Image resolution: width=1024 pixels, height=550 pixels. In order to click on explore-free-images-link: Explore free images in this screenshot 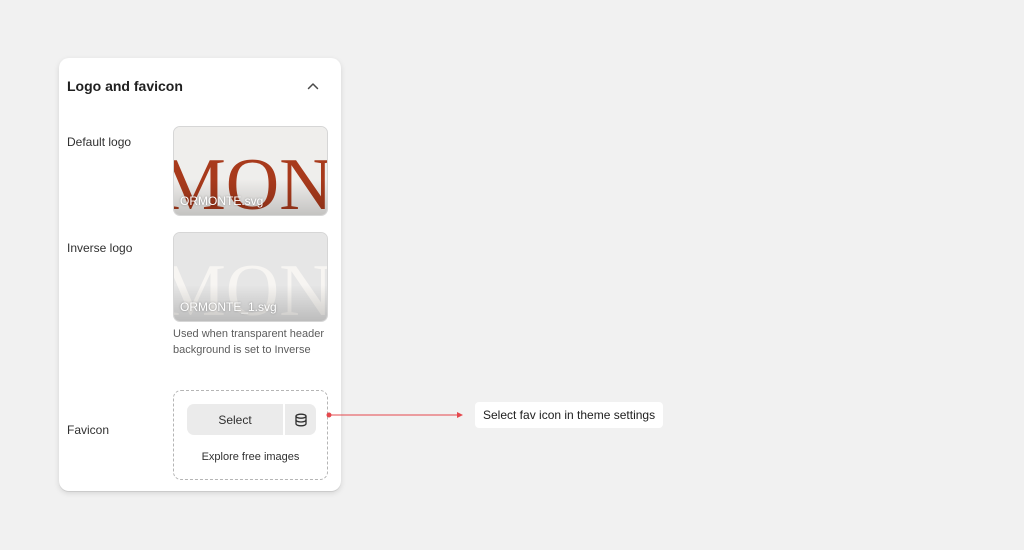, I will do `click(250, 457)`.